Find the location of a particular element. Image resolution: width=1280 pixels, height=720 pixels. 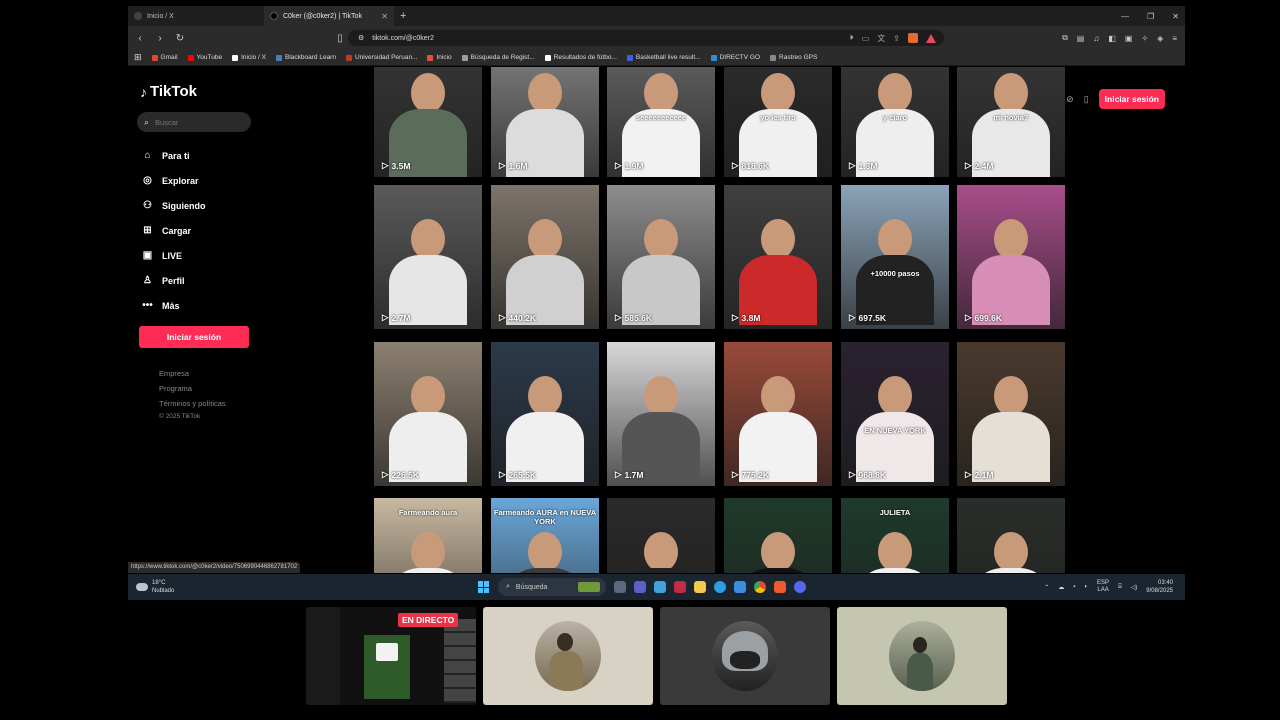

bookmark-item: YouTube is located at coordinates (204, 57).